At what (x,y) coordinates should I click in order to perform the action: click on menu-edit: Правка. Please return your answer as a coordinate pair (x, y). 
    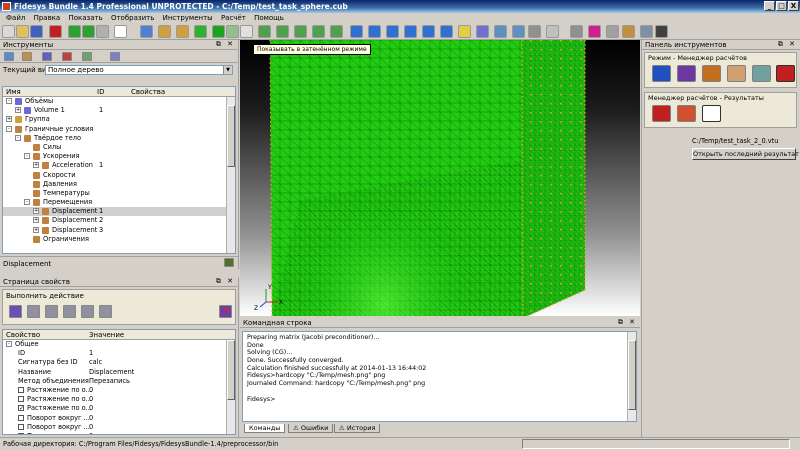
    Looking at the image, I should click on (47, 18).